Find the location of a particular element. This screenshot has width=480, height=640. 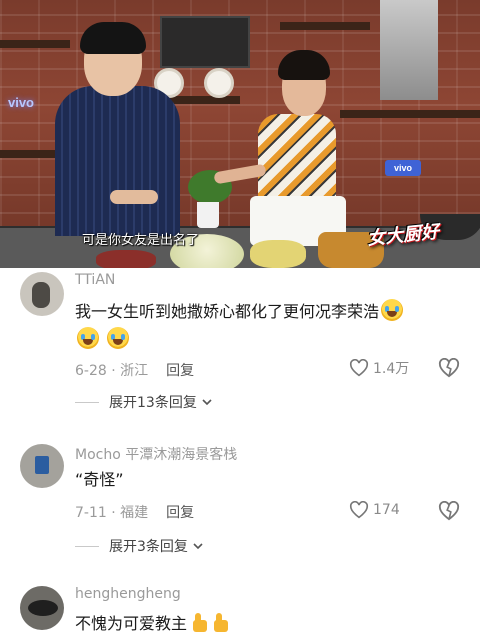

comment-date: 7-11 is located at coordinates (91, 513).